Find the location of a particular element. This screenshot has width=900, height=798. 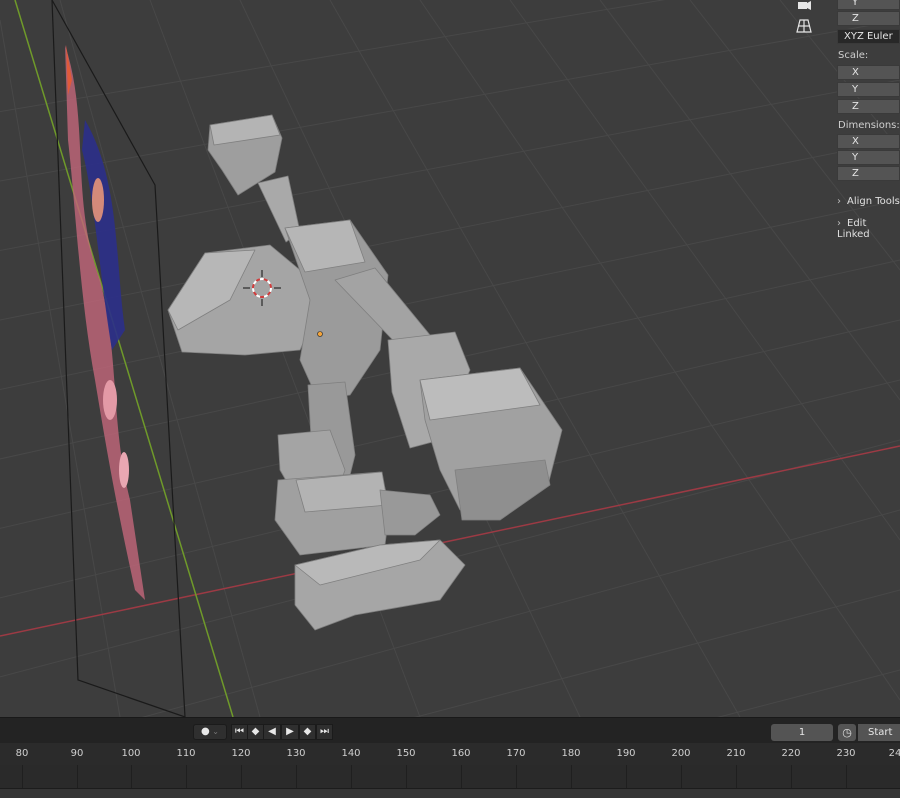

play-reverse-button: ◀ is located at coordinates (272, 732).